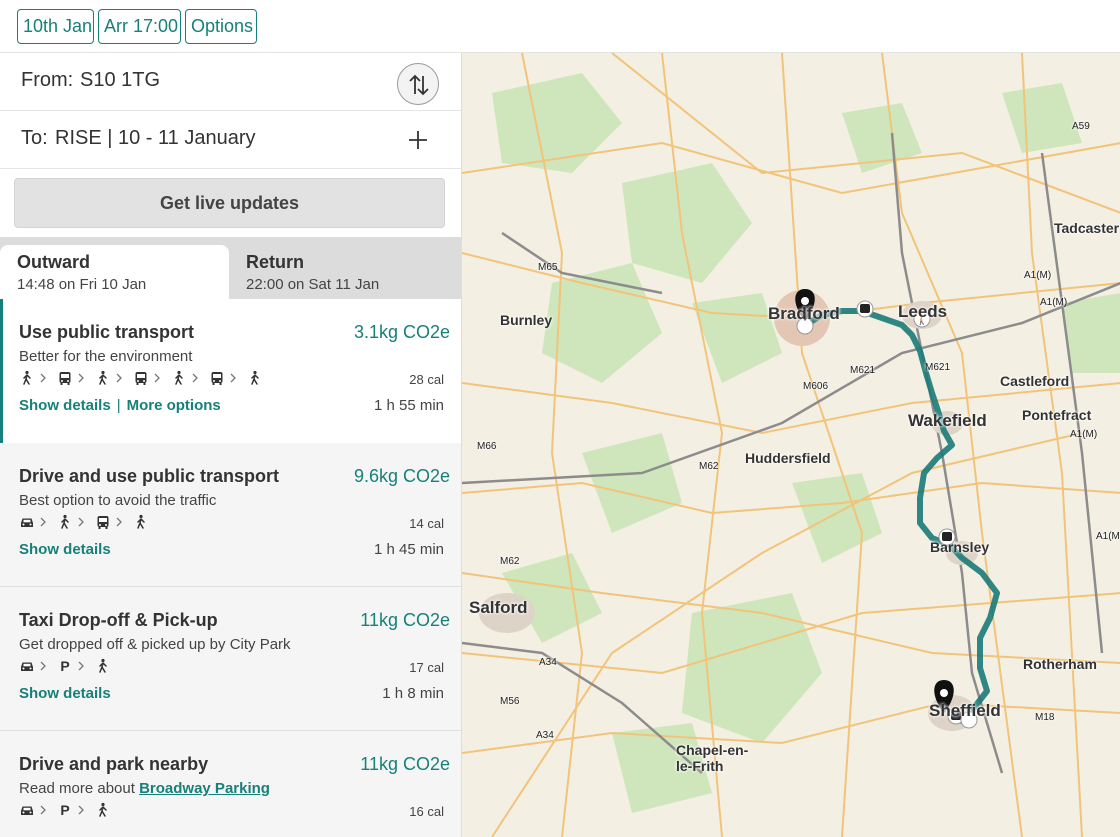  I want to click on tab-return: Return 22:00 on Sat 11 Jan, so click(345, 272).